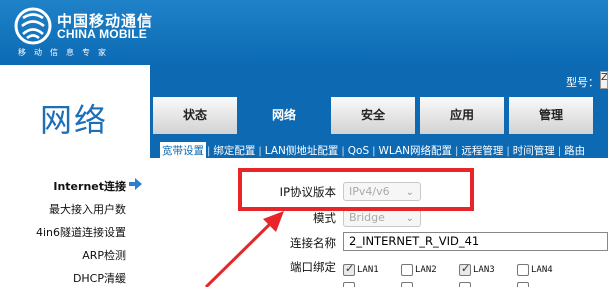 This screenshot has height=287, width=608. What do you see at coordinates (367, 217) in the screenshot?
I see `mode-value: Bridge` at bounding box center [367, 217].